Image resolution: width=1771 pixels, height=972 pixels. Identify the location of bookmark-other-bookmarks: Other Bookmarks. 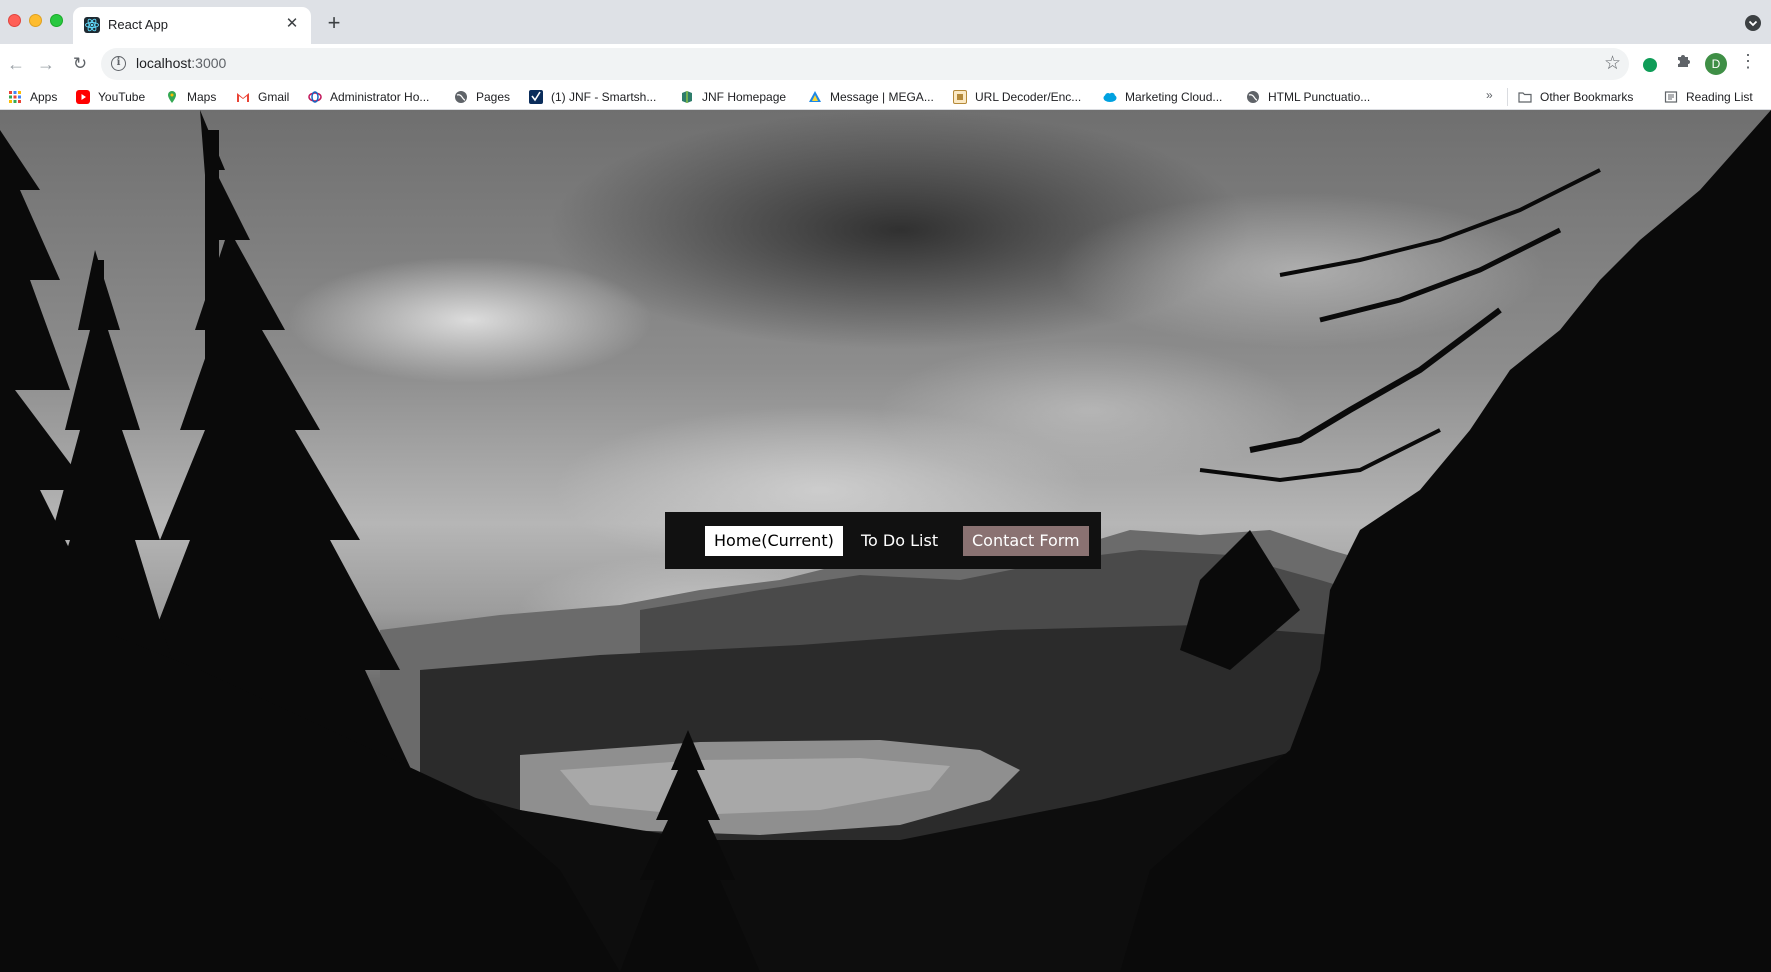
(1575, 97).